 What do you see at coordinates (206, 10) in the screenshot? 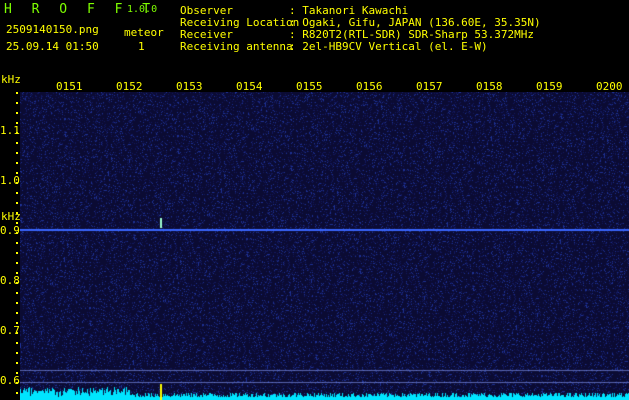
I see `observer-label: Observer` at bounding box center [206, 10].